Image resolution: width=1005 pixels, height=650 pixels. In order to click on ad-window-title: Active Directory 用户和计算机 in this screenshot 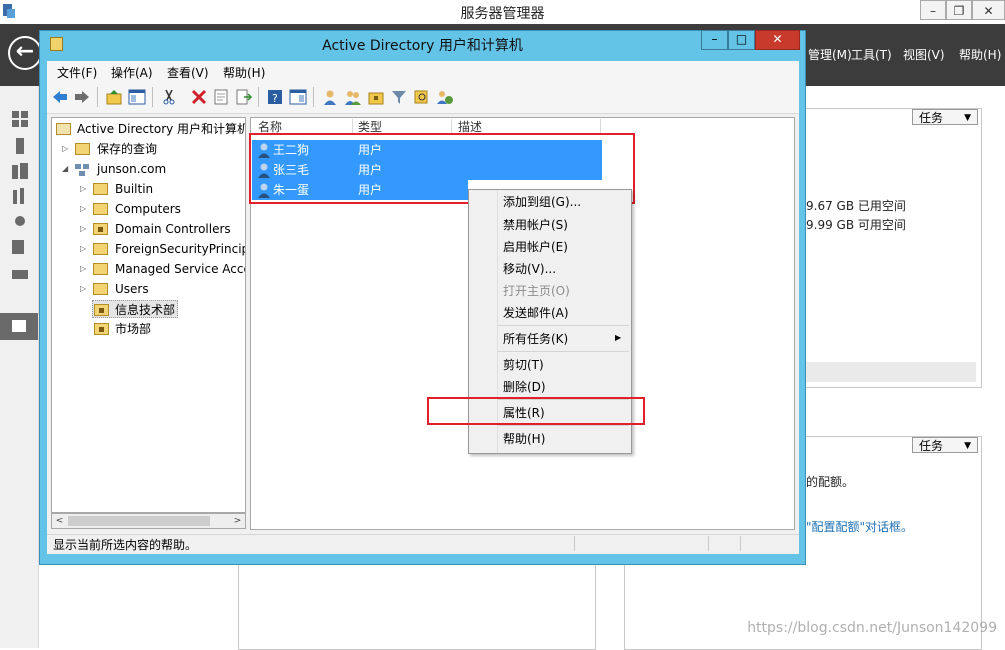, I will do `click(422, 46)`.